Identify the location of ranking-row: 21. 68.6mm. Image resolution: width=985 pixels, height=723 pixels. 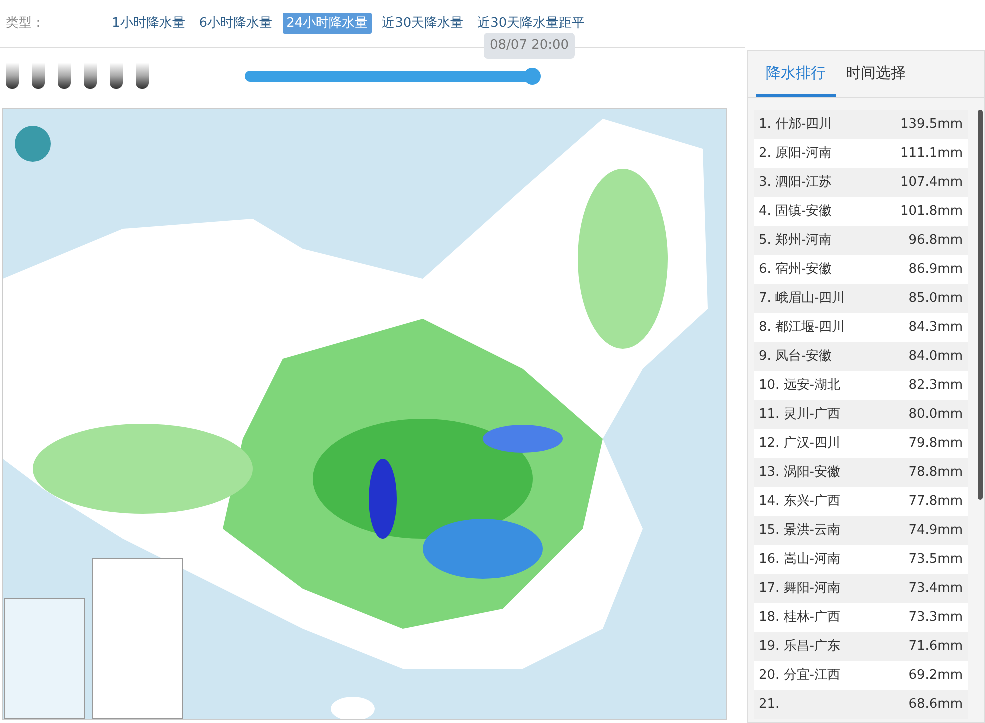
(861, 704).